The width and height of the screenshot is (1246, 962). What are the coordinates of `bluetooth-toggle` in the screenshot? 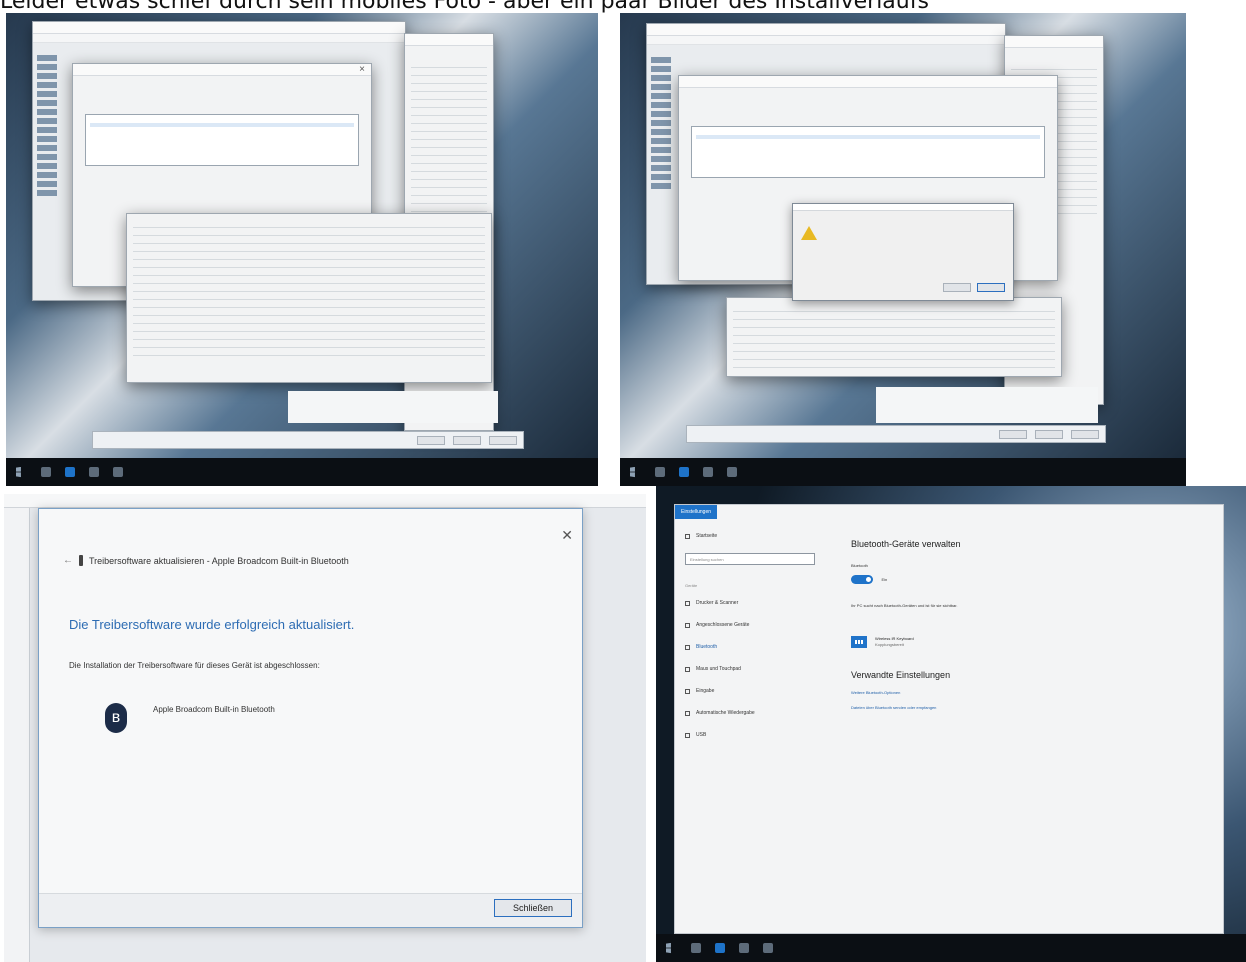 It's located at (862, 580).